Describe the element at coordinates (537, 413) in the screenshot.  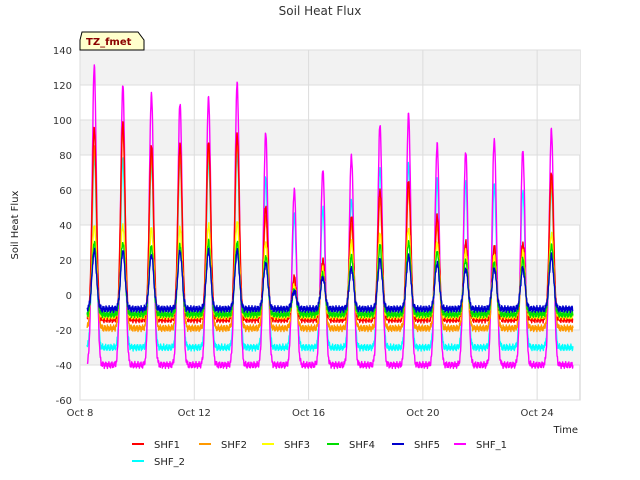
I see `x-tick-label: Oct 24` at that location.